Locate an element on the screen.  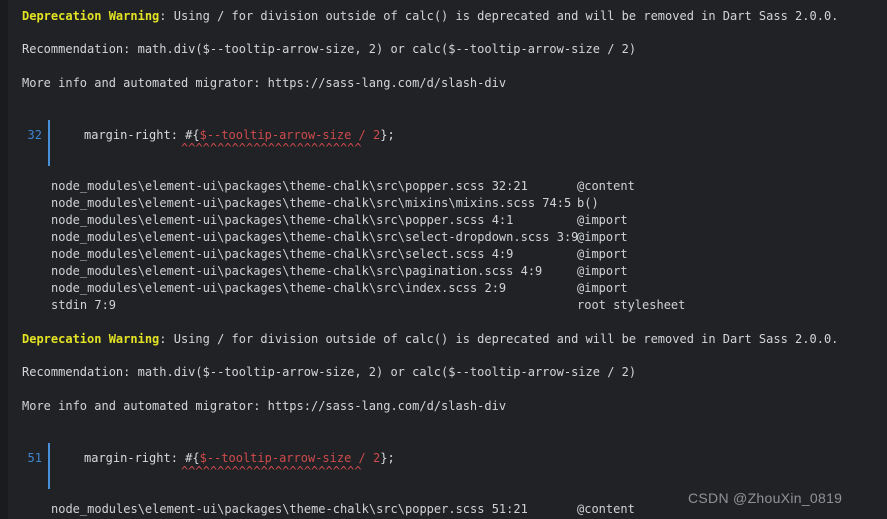
code-carets-1: ^^^^^^^^^^^^^^^^^^^^^^^^^ is located at coordinates (271, 148).